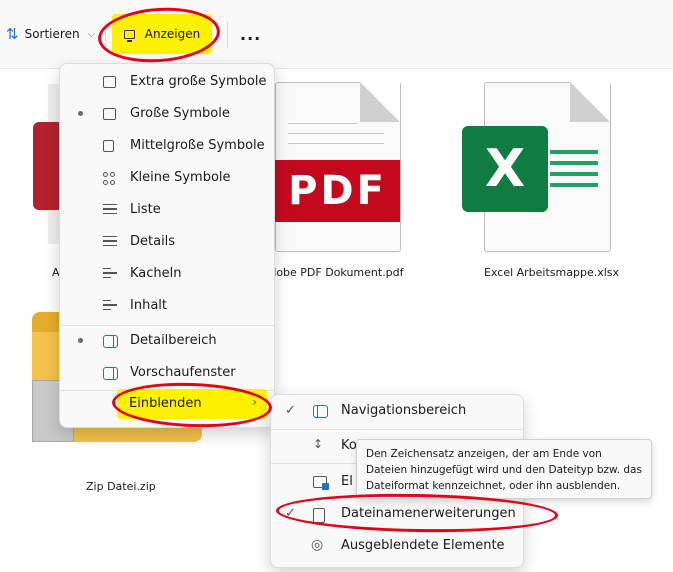 Image resolution: width=673 pixels, height=572 pixels. What do you see at coordinates (167, 307) in the screenshot?
I see `menu-item-content: Inhalt` at bounding box center [167, 307].